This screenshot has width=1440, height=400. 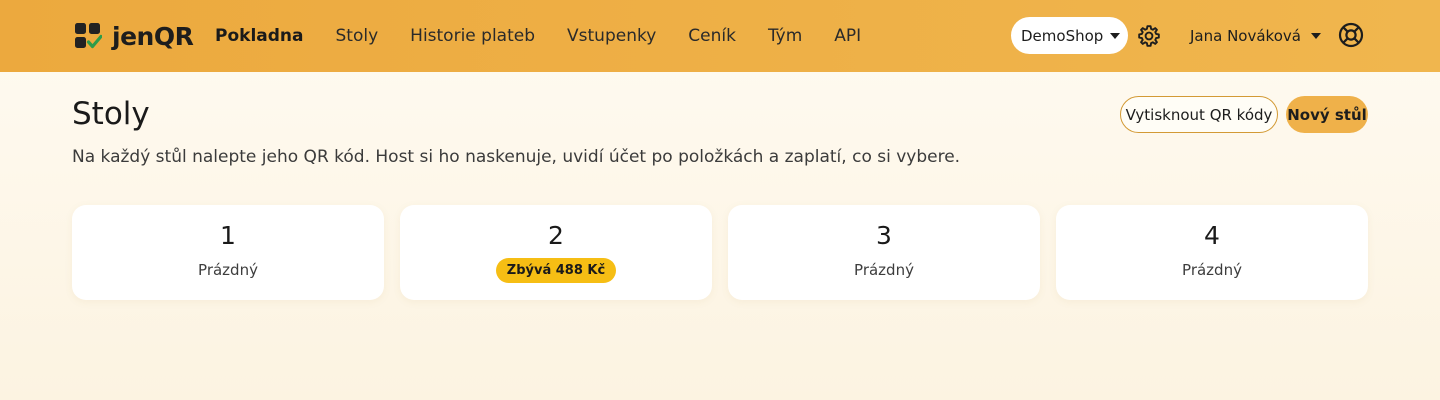 What do you see at coordinates (1351, 35) in the screenshot?
I see `lifebuoy-icon` at bounding box center [1351, 35].